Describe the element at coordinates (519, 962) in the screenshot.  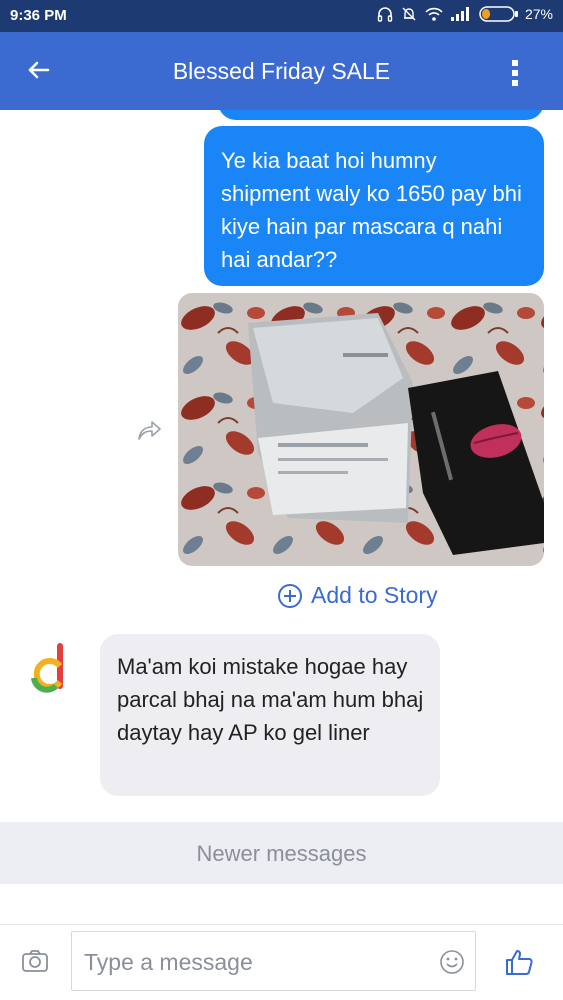
I see `thumbs-up-icon` at that location.